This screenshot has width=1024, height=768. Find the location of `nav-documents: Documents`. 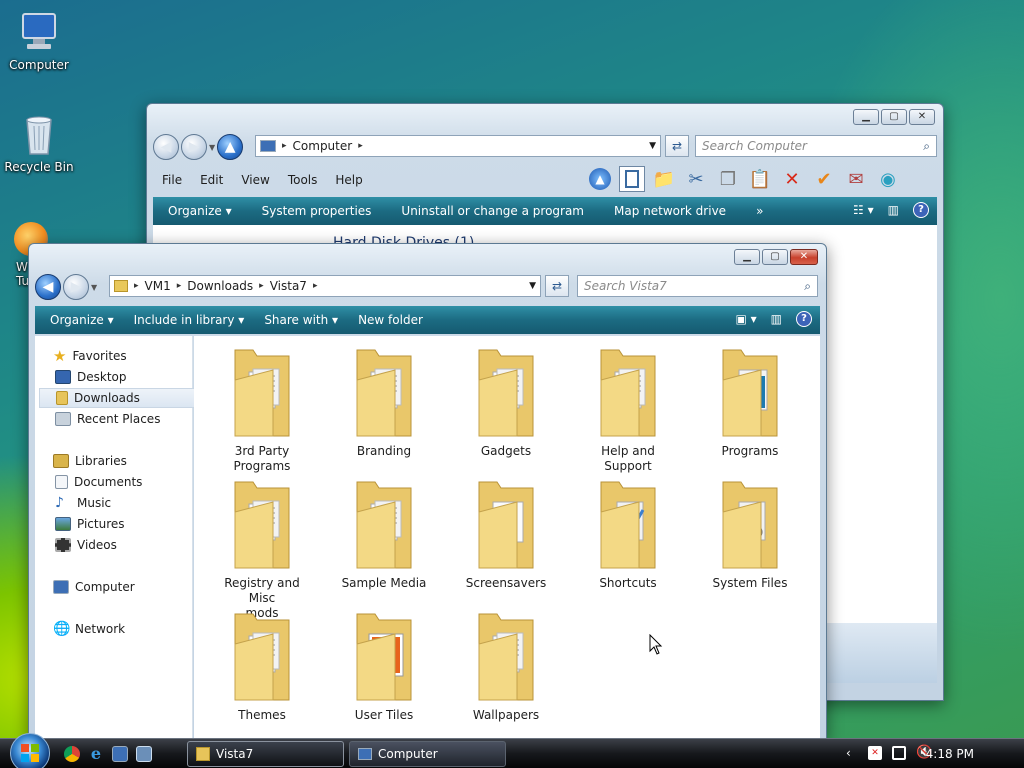

nav-documents: Documents is located at coordinates (118, 482).